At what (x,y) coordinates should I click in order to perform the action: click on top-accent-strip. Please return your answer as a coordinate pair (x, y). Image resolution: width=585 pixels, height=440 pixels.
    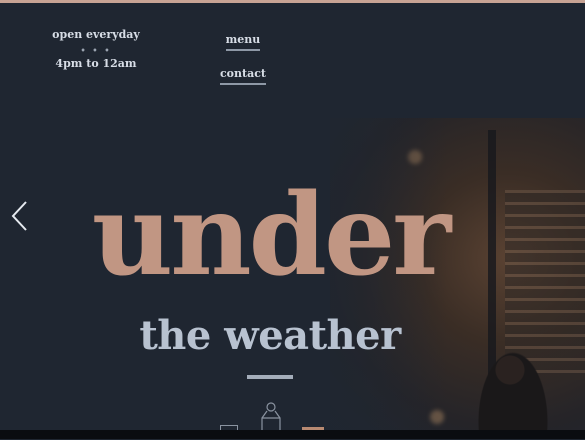
    Looking at the image, I should click on (292, 1).